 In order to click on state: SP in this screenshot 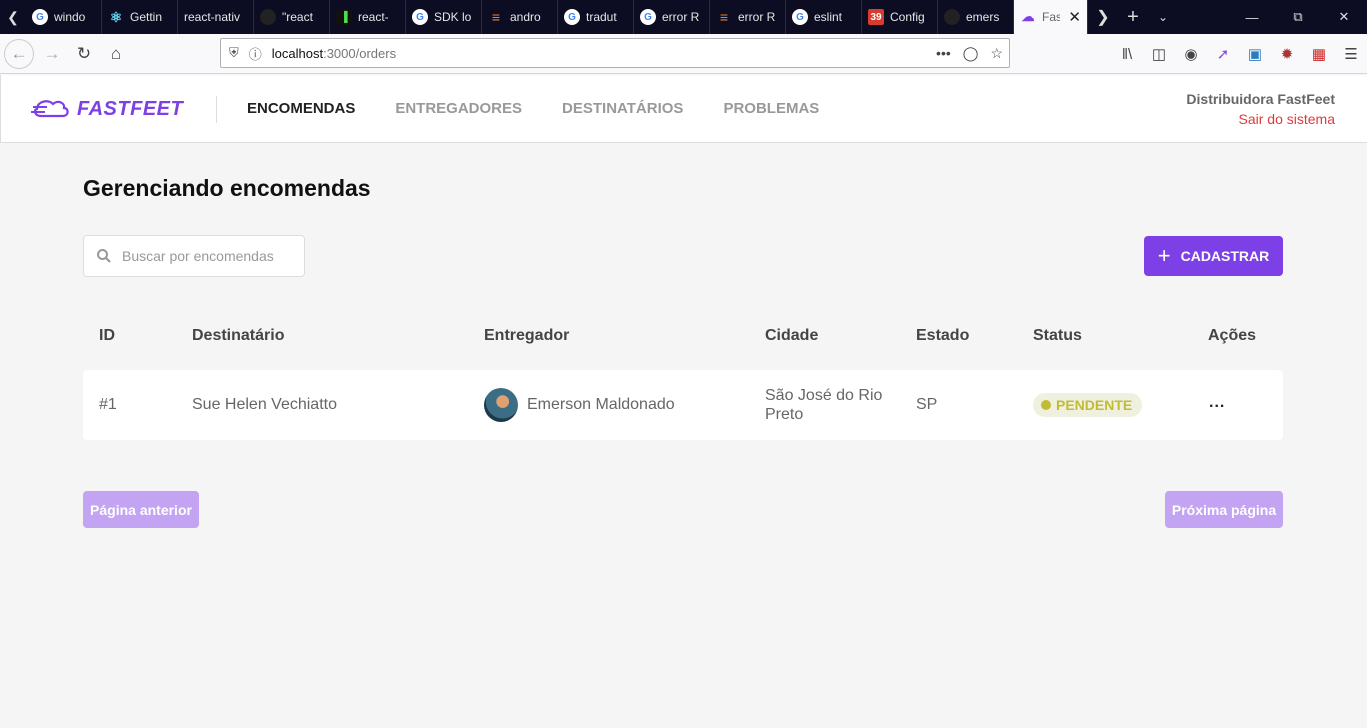, I will do `click(927, 404)`.